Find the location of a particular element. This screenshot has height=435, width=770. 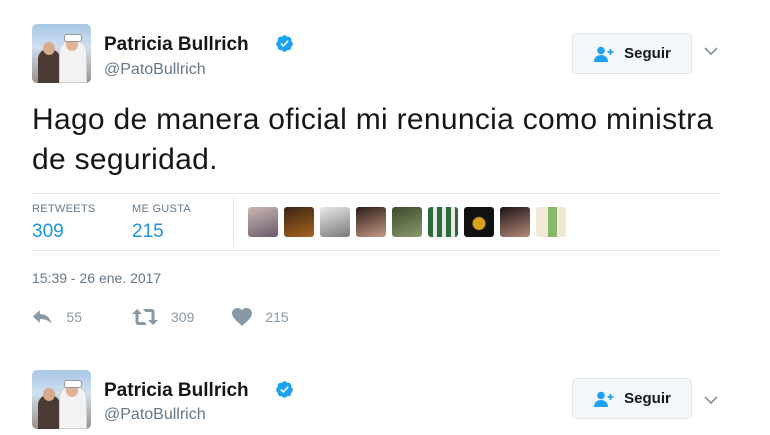

like-count: 215 is located at coordinates (277, 317).